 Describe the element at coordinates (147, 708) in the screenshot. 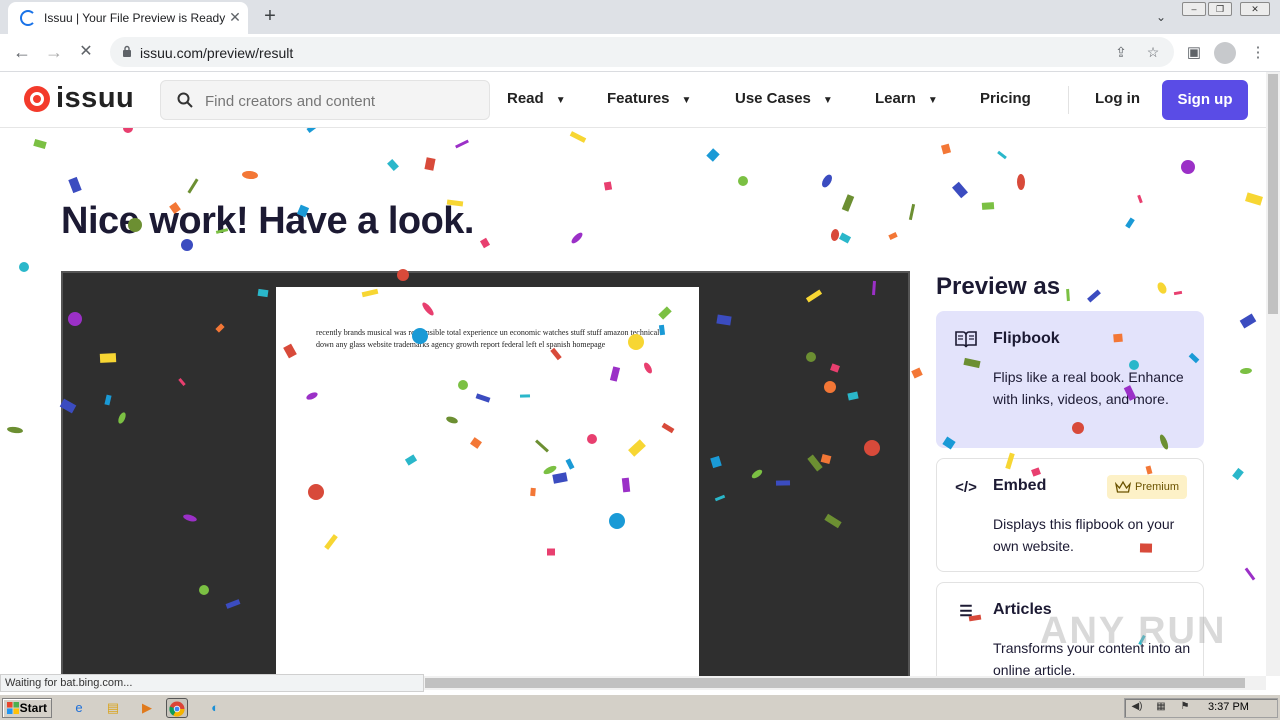

I see `media-player-icon: ▶` at that location.